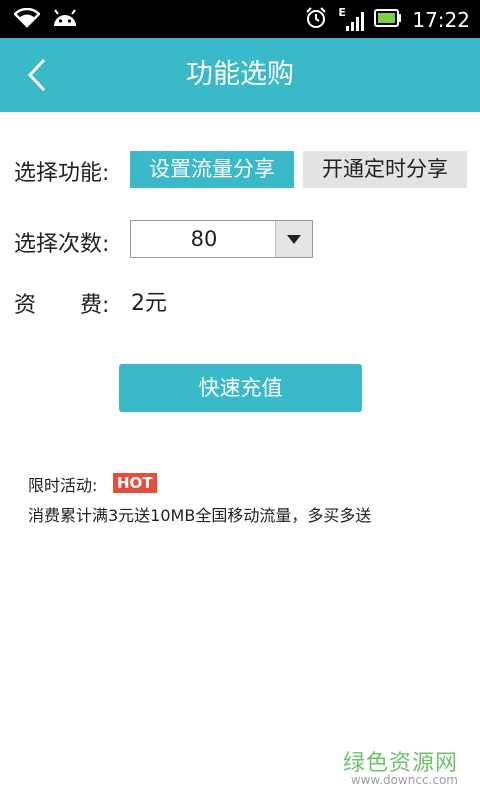 The height and width of the screenshot is (800, 480). I want to click on back-button, so click(37, 75).